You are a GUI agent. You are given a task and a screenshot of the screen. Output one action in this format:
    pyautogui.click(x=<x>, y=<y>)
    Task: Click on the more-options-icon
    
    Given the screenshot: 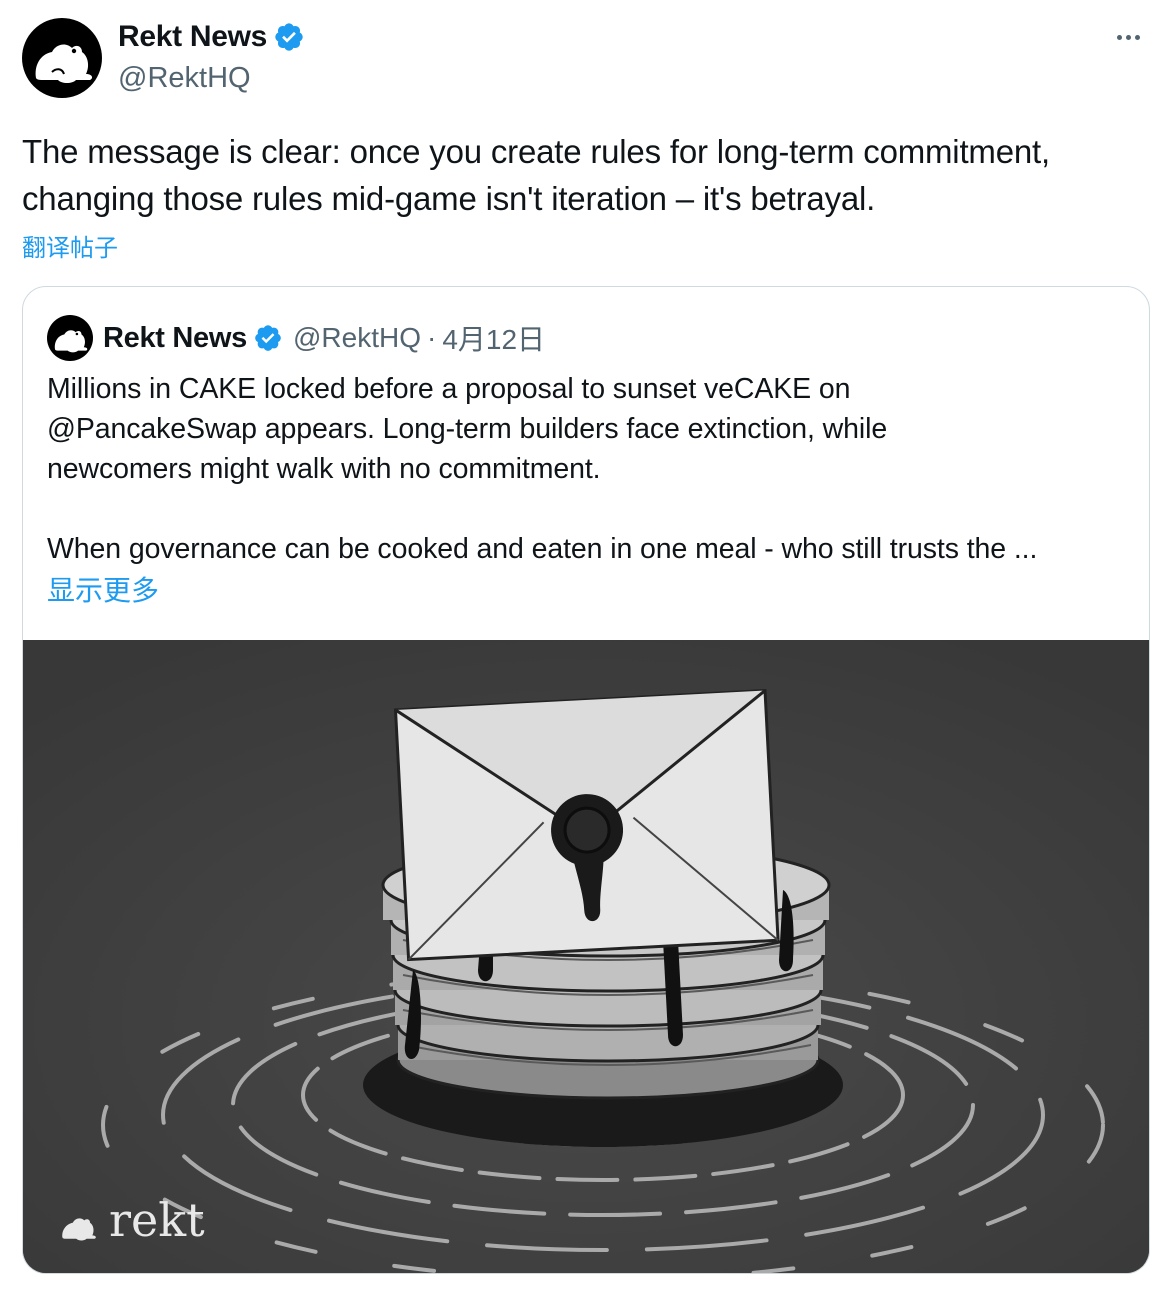 What is the action you would take?
    pyautogui.click(x=1128, y=37)
    